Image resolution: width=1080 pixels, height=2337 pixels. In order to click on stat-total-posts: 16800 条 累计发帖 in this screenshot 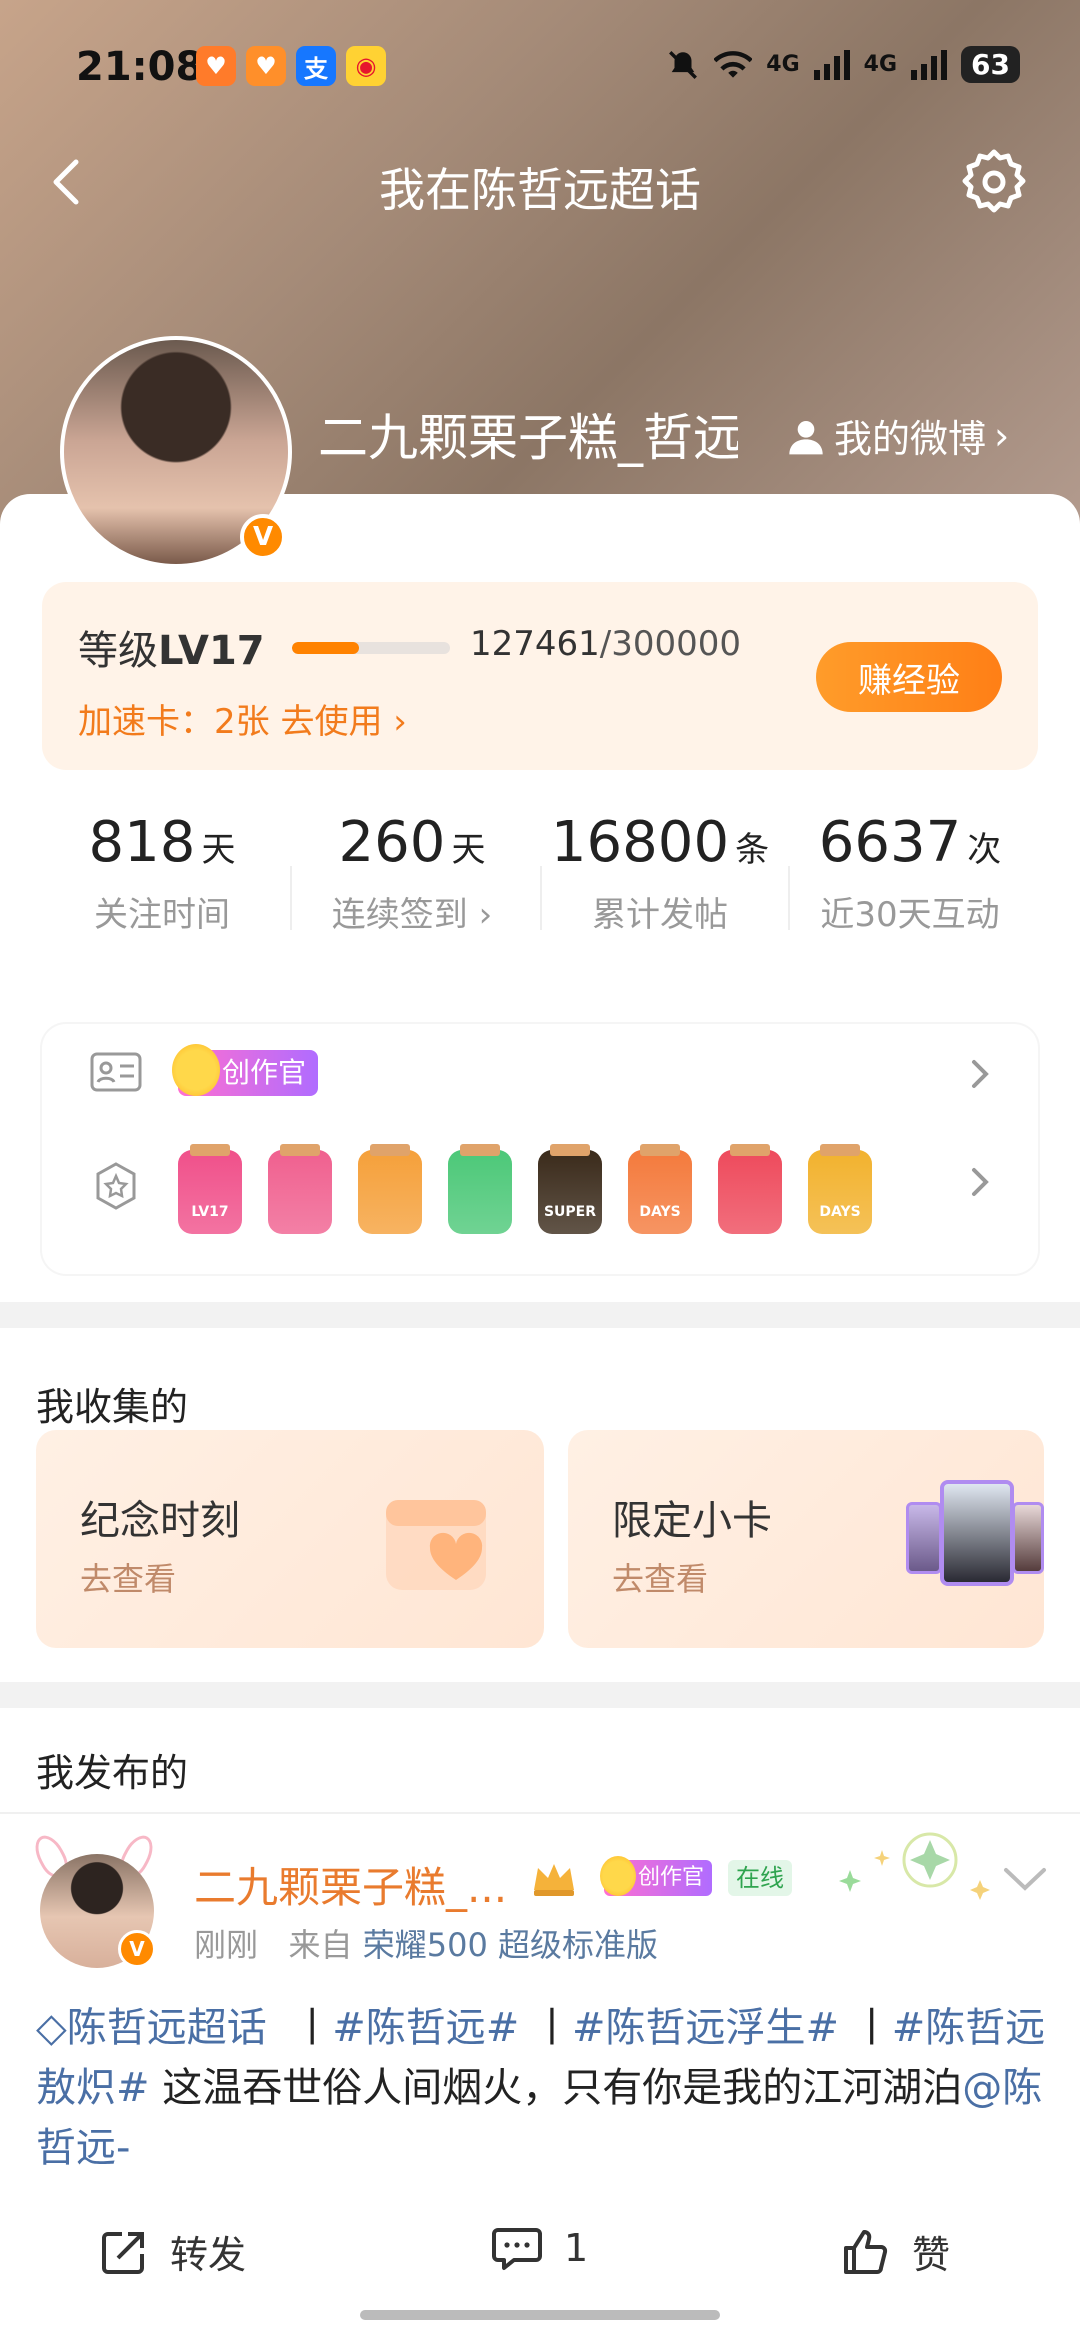, I will do `click(660, 872)`.